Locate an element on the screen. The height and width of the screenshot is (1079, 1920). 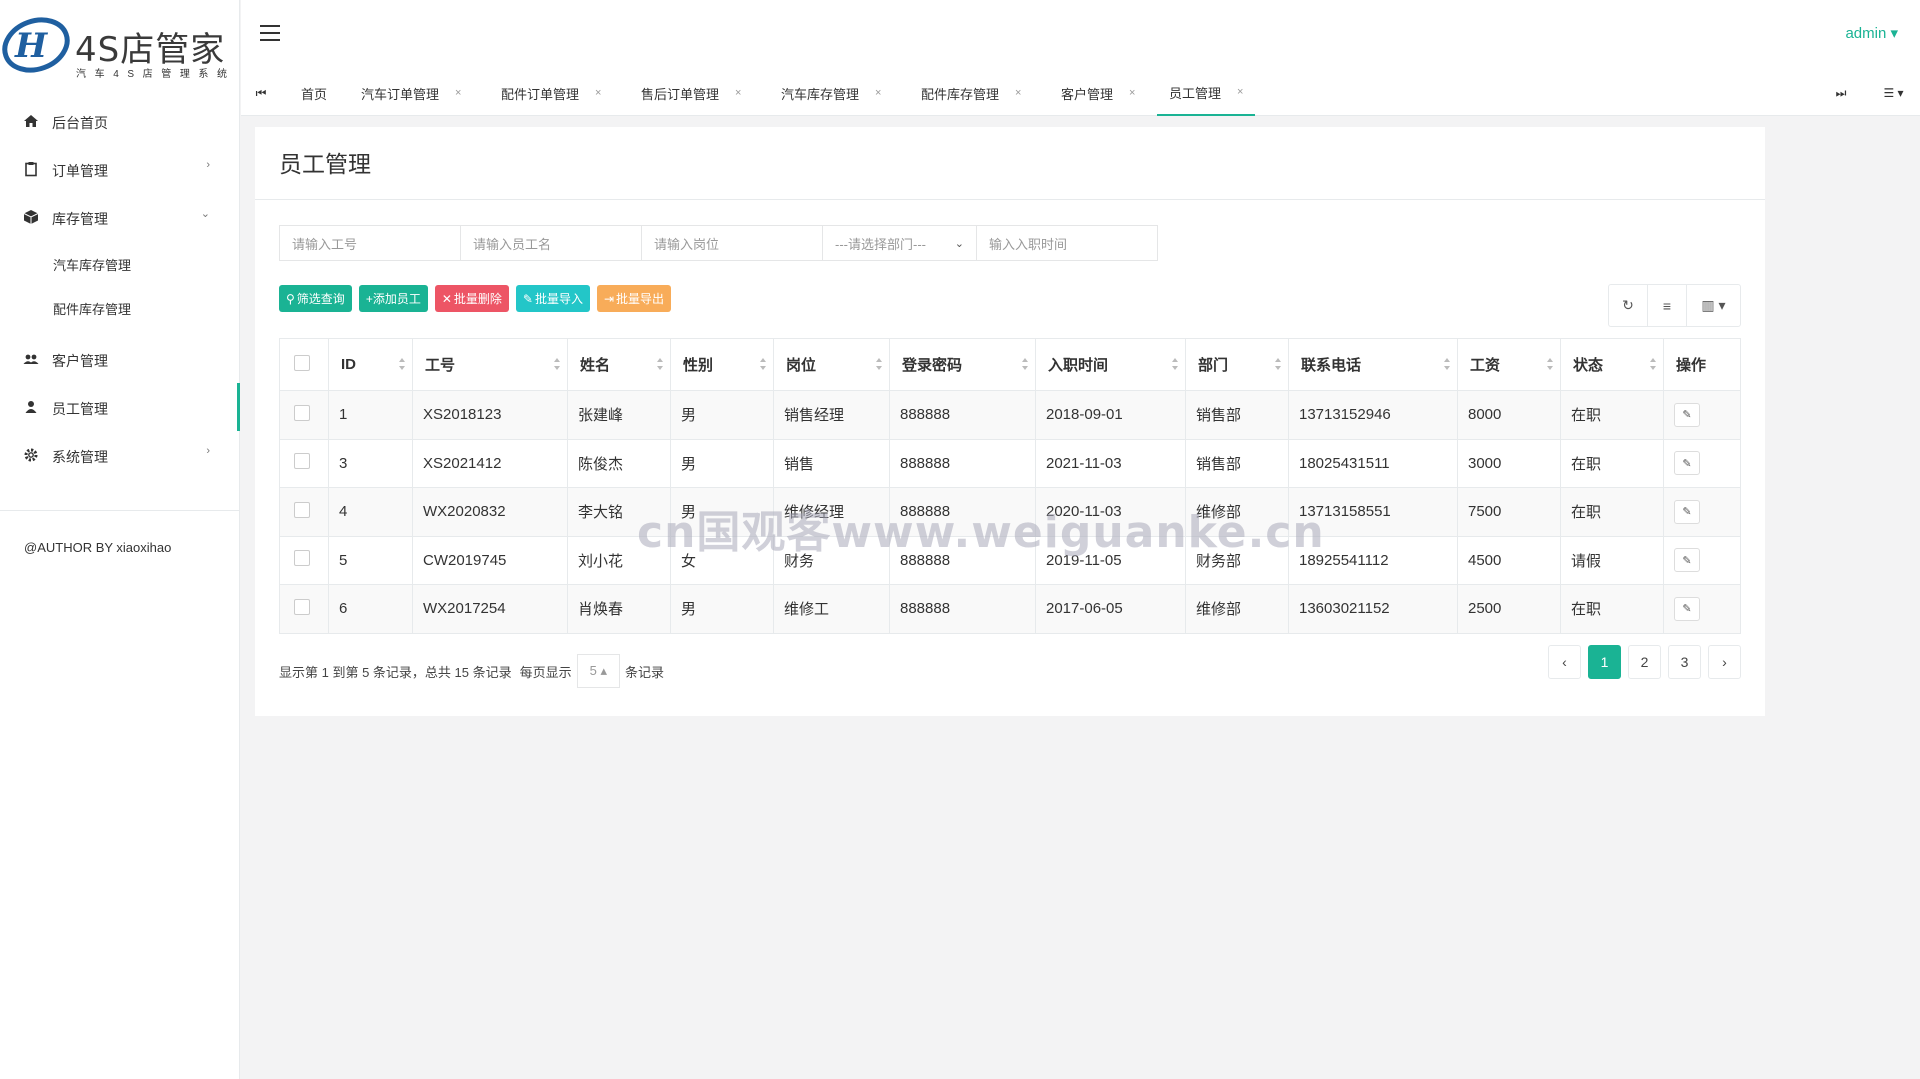
column-header-gender: 性别 is located at coordinates (722, 364).